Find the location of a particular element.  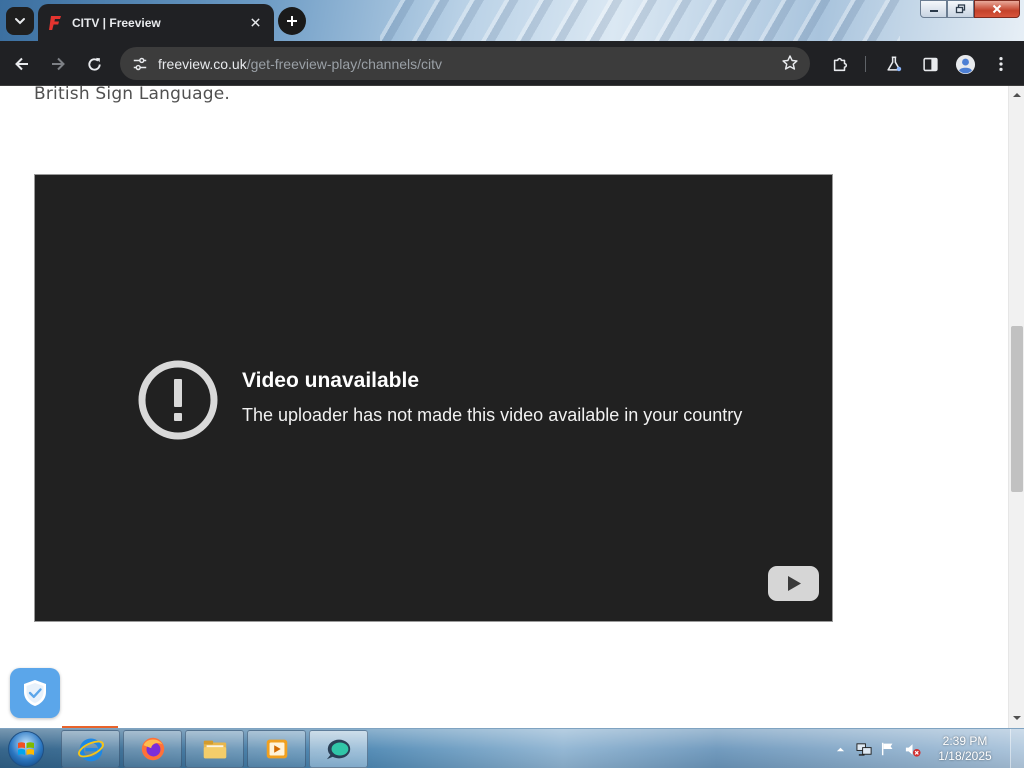

tab-strip: CITV | Freeview is located at coordinates (512, 20).